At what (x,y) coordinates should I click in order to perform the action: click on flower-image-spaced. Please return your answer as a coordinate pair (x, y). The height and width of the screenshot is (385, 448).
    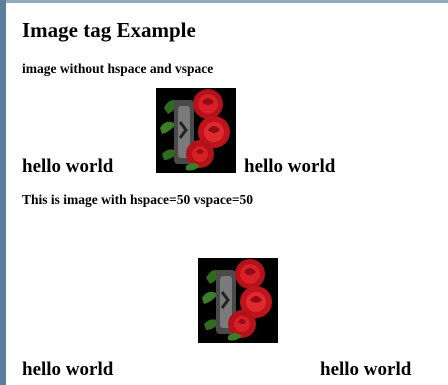
    Looking at the image, I should click on (238, 300).